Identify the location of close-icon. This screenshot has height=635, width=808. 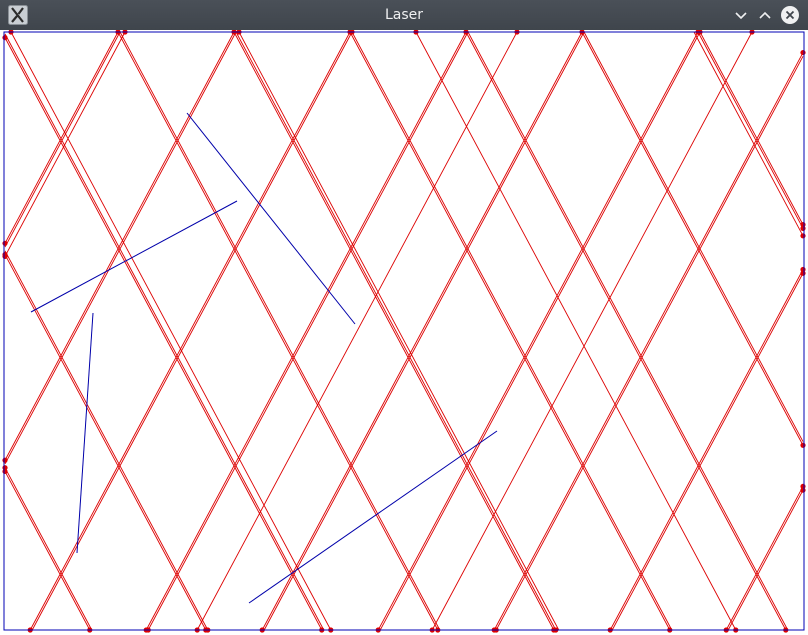
(790, 15).